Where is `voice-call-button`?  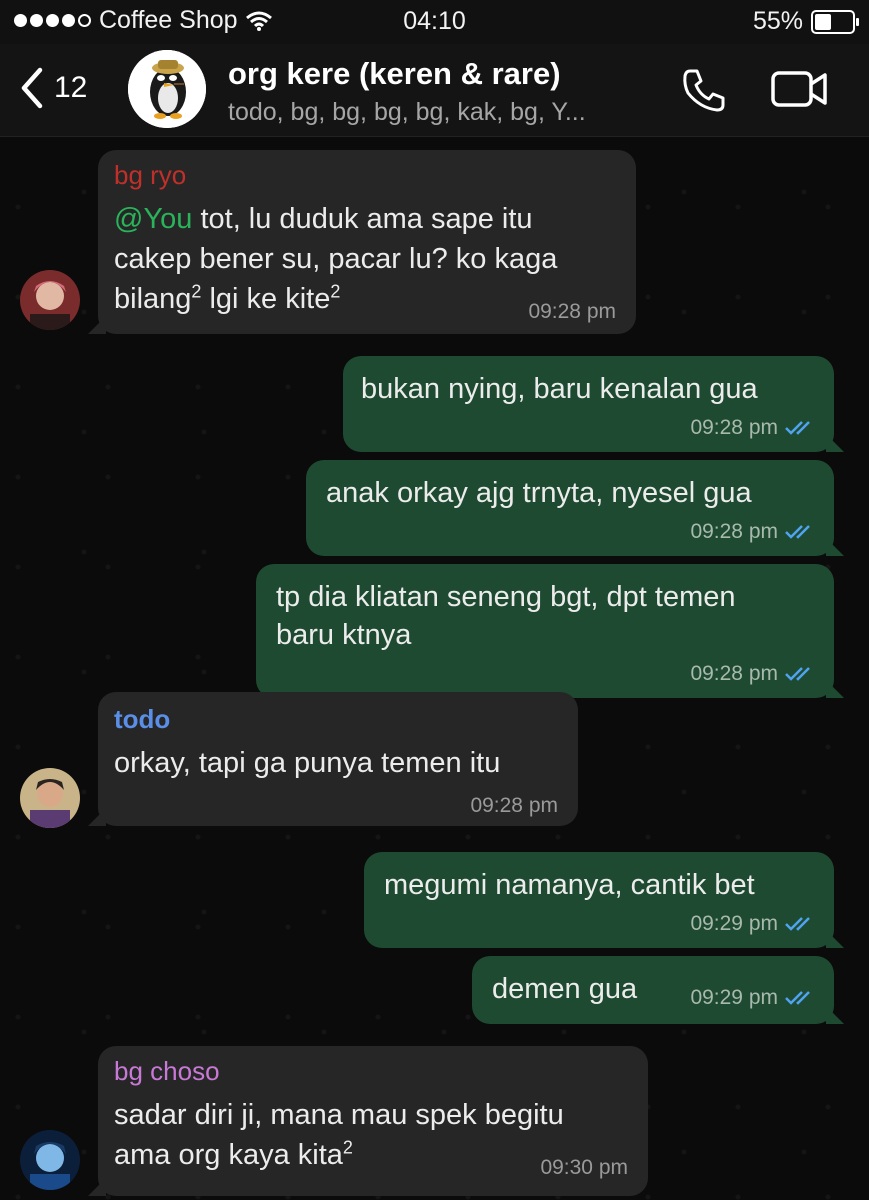
voice-call-button is located at coordinates (704, 92).